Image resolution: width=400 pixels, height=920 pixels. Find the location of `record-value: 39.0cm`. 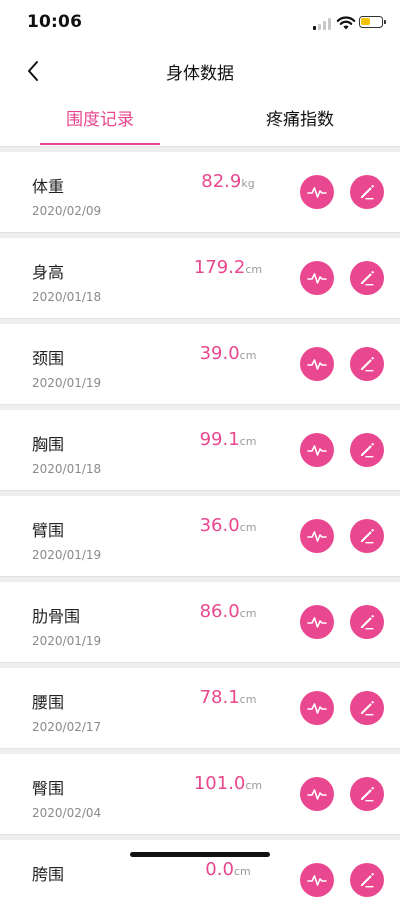

record-value: 39.0cm is located at coordinates (228, 353).